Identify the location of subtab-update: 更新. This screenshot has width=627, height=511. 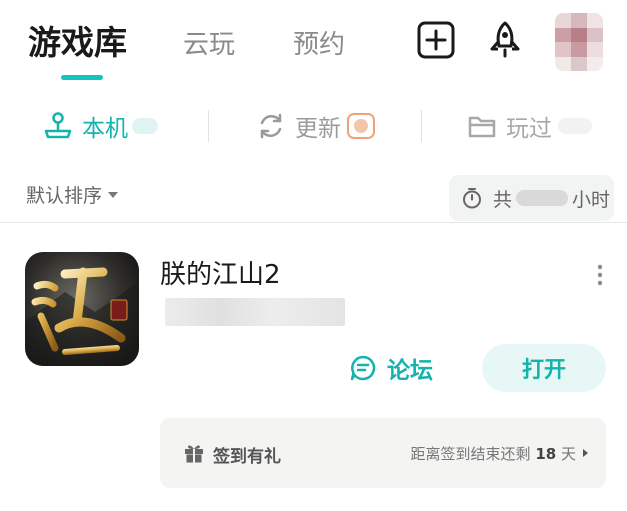
(315, 126).